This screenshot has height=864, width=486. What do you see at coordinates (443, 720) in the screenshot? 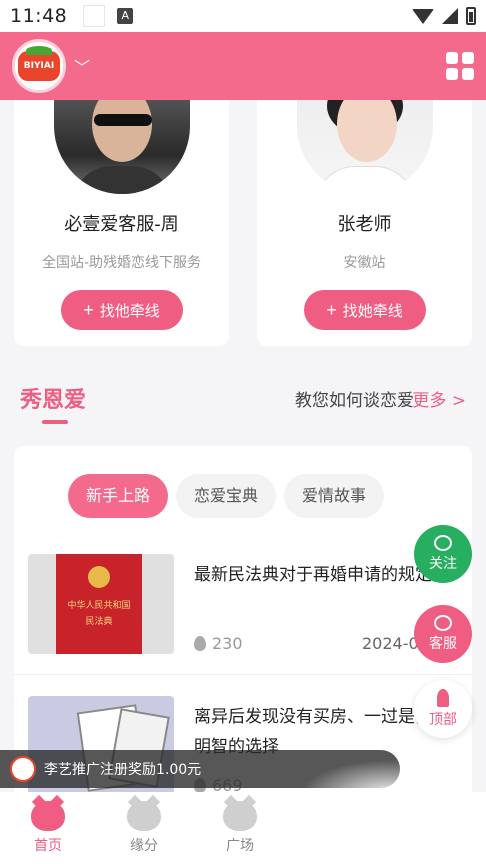
I see `top-label: 顶部` at bounding box center [443, 720].